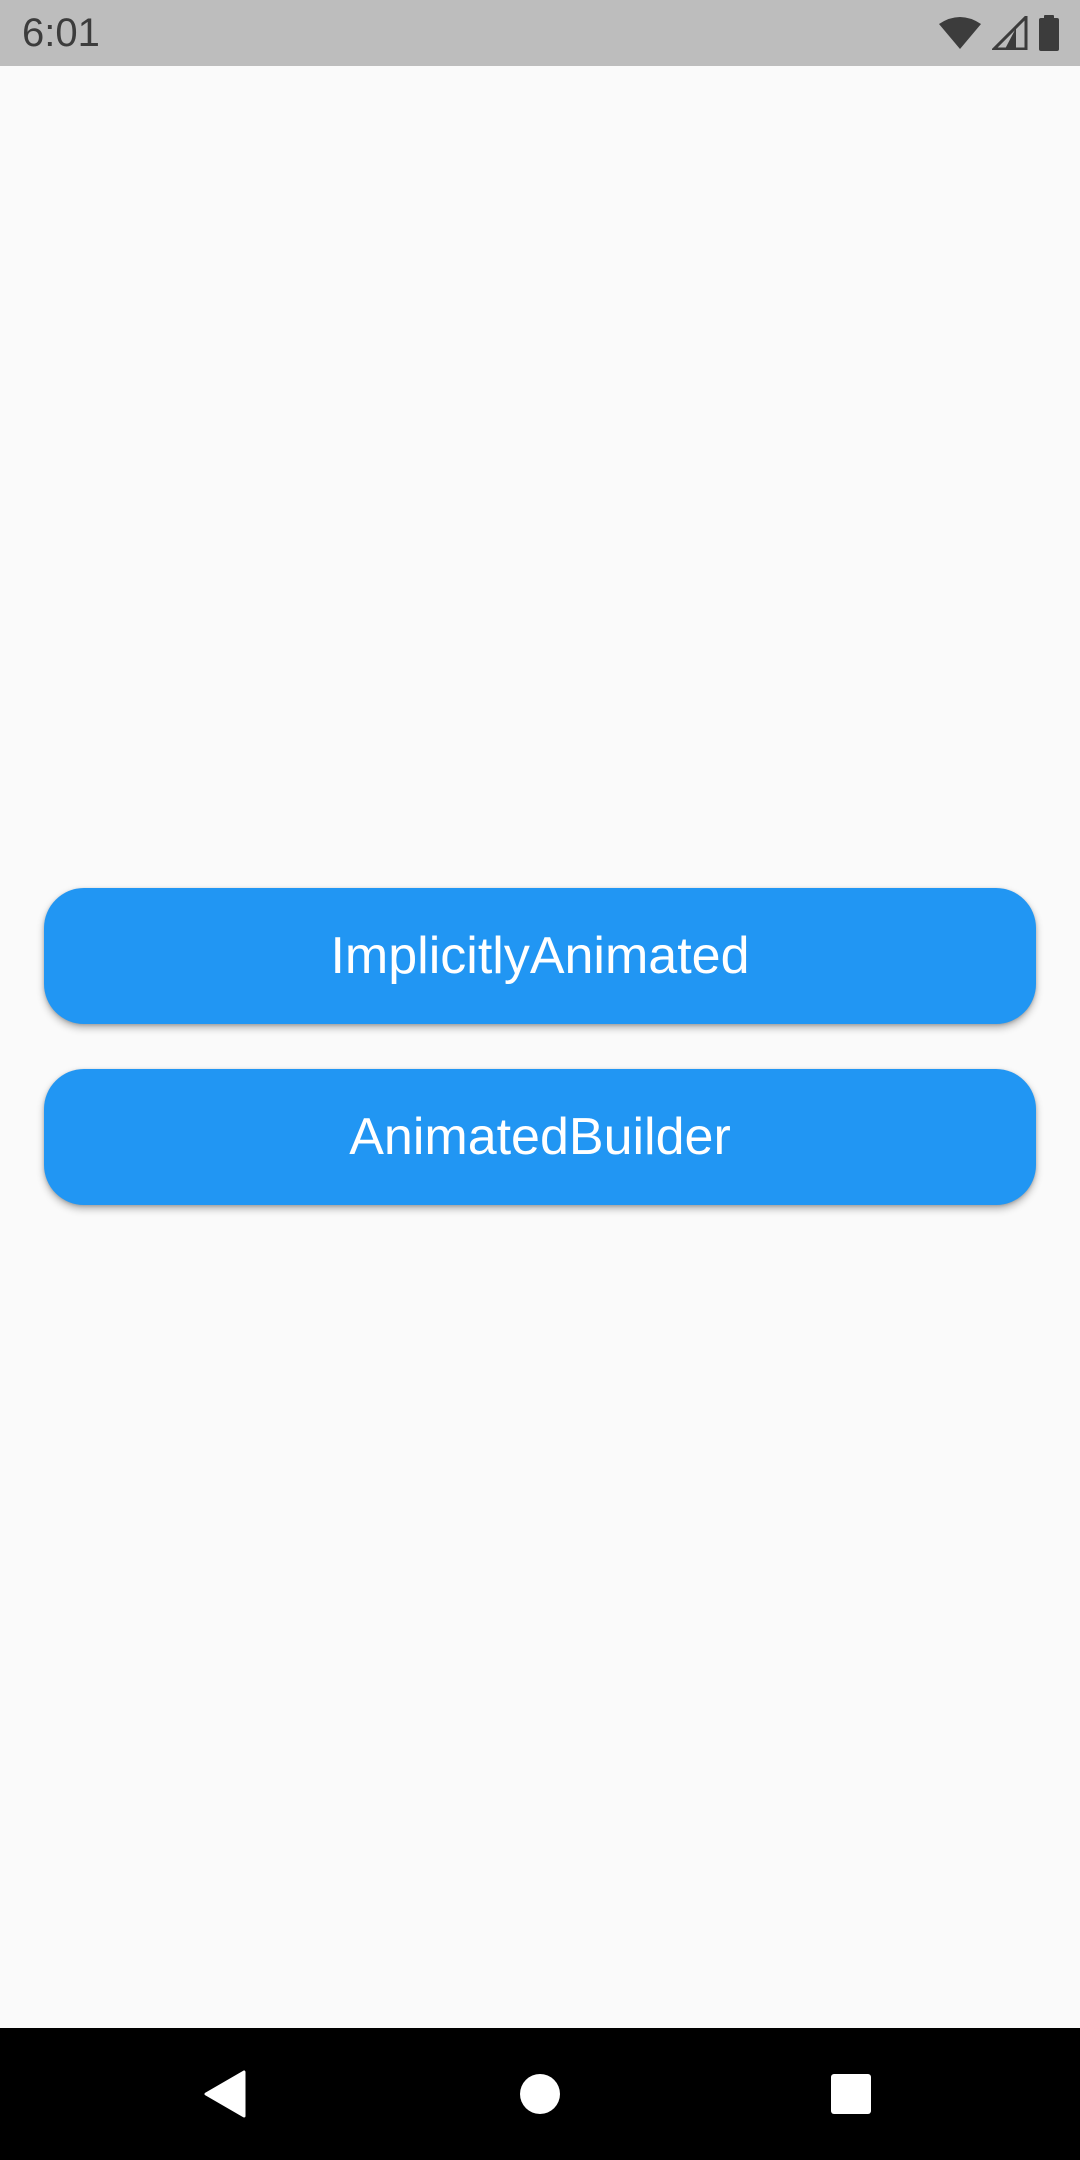  What do you see at coordinates (61, 33) in the screenshot?
I see `status-time: 6:01` at bounding box center [61, 33].